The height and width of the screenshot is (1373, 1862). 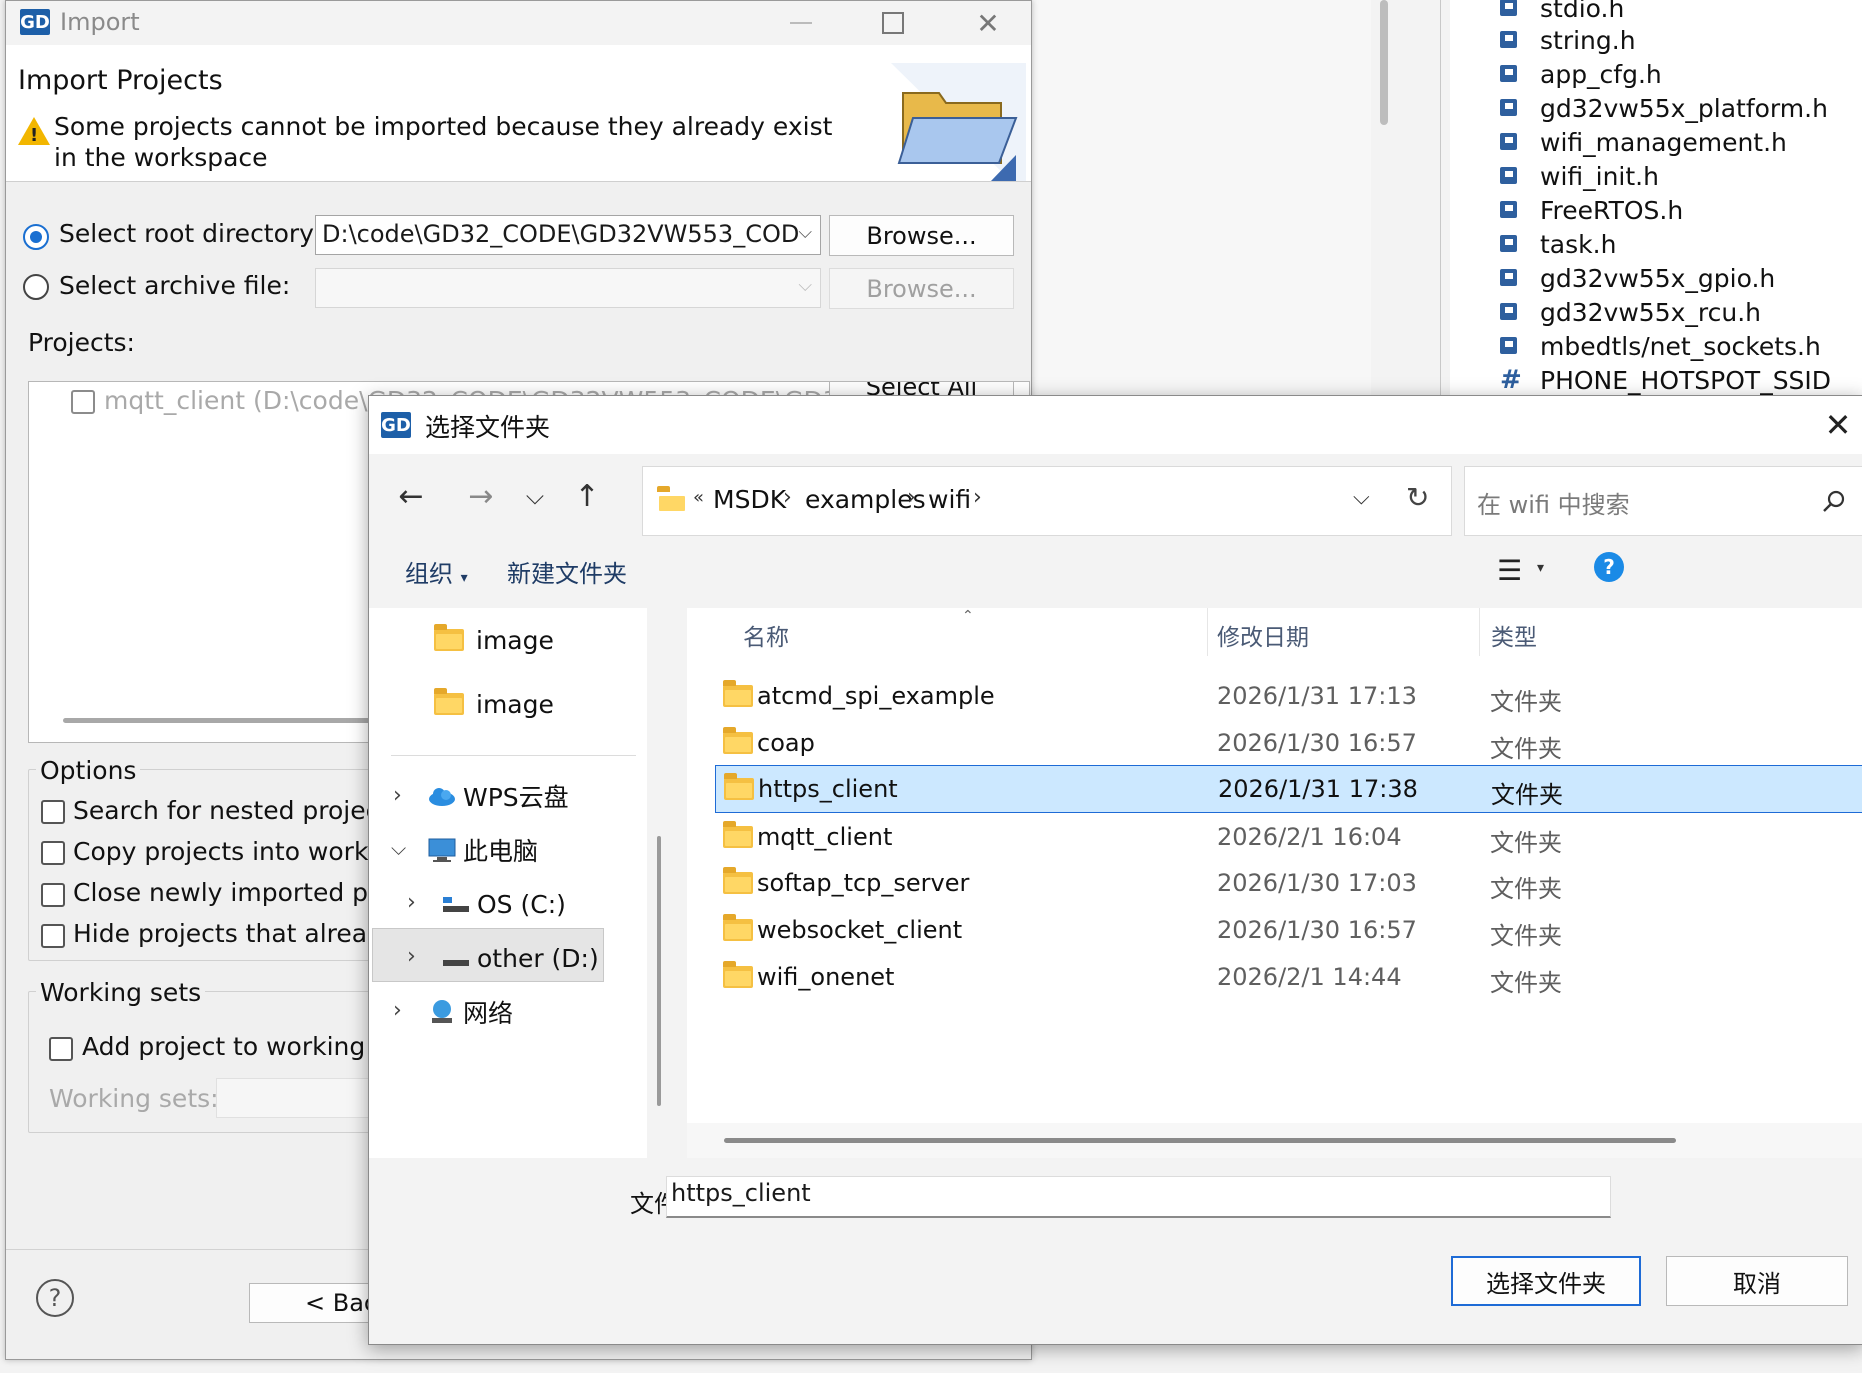 I want to click on search-box: 在 wifi 中搜索, so click(x=1663, y=501).